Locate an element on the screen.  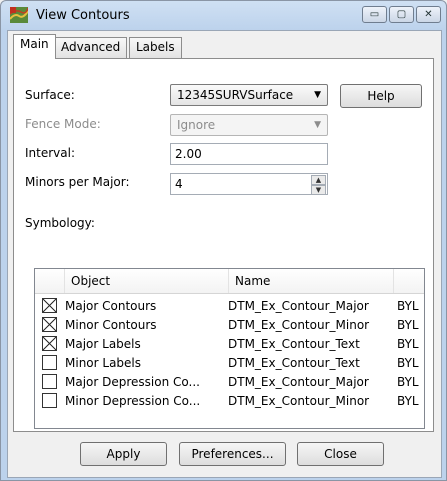
surface-value: 12345SURVSurface is located at coordinates (235, 95).